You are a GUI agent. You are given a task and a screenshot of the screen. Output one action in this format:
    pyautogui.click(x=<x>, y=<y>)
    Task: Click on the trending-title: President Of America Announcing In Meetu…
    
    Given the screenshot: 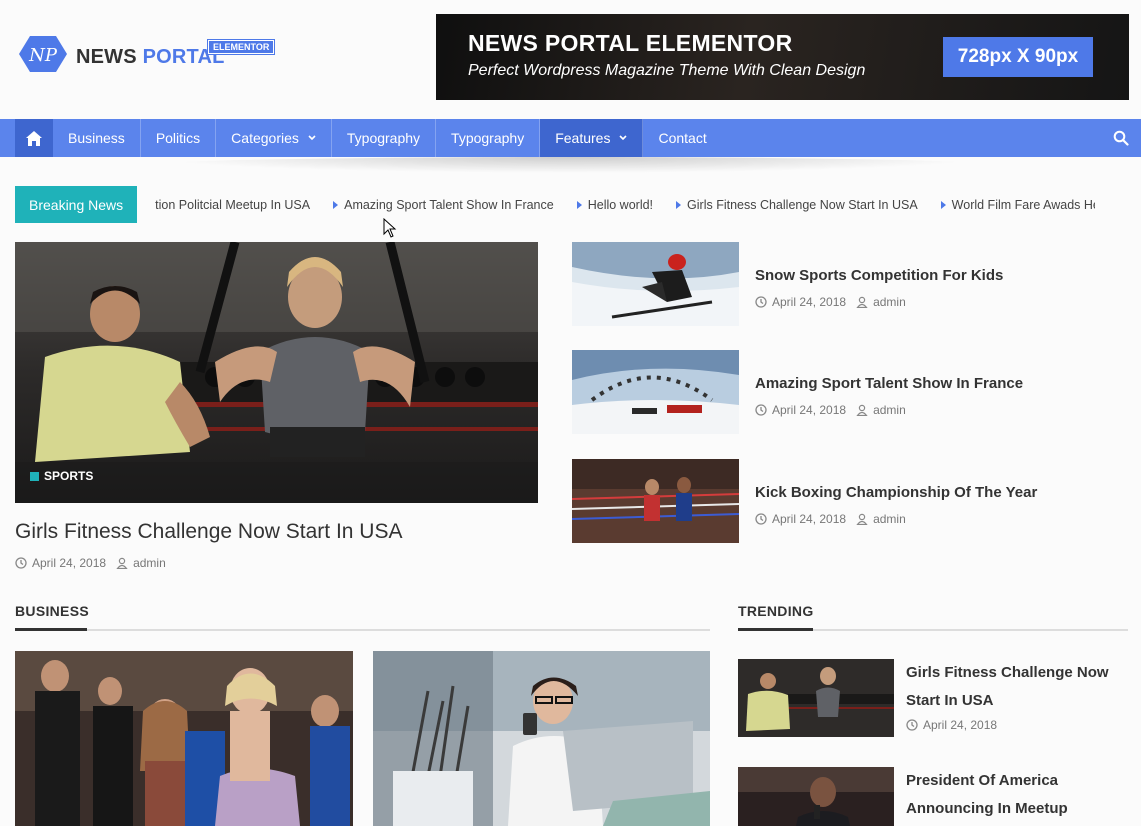 What is the action you would take?
    pyautogui.click(x=1011, y=795)
    